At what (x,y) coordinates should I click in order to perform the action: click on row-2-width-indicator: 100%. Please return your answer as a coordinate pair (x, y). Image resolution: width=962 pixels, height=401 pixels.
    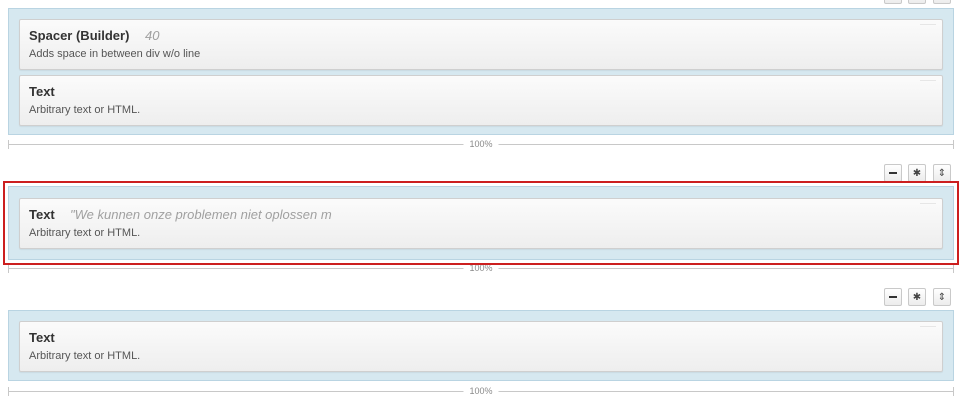
    Looking at the image, I should click on (481, 268).